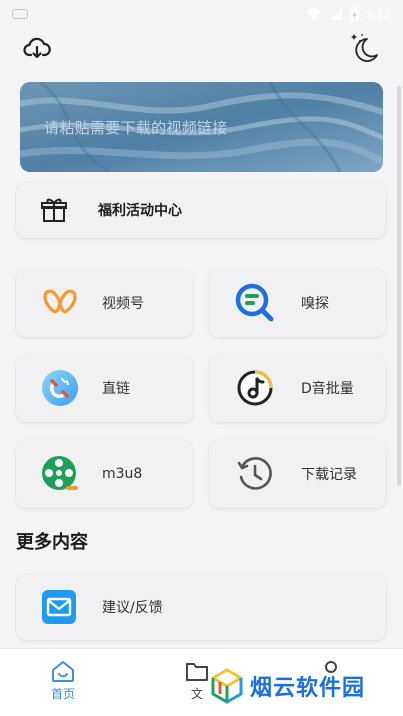 The height and width of the screenshot is (716, 403). I want to click on cloud-download-button, so click(37, 48).